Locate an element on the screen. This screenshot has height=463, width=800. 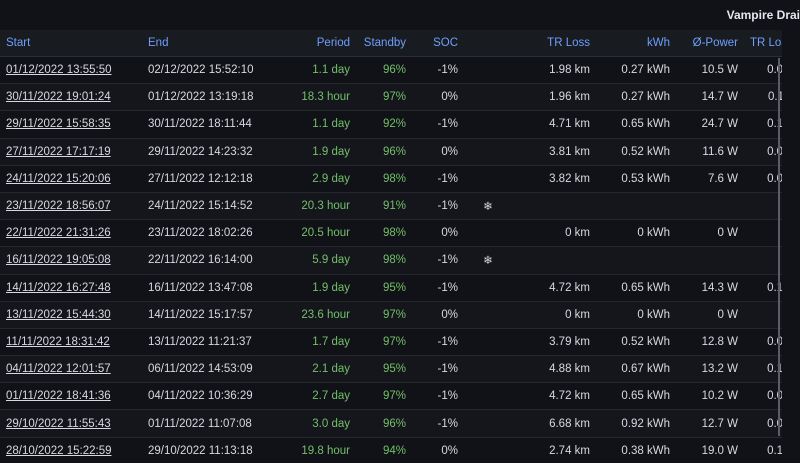
start-link: 24/11/2022 15:20:06 is located at coordinates (58, 179).